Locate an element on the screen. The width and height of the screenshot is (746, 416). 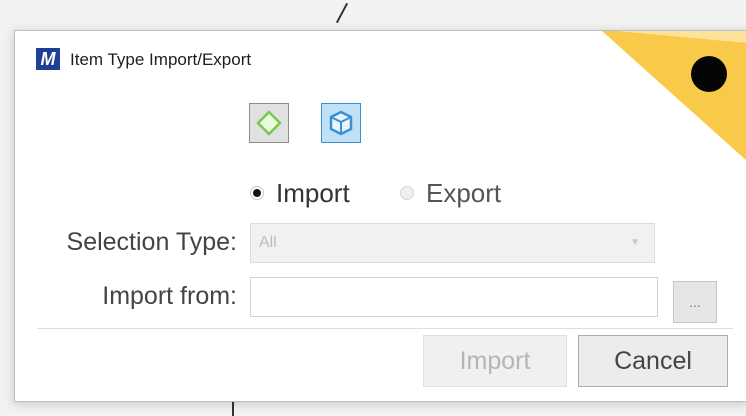
import-from-label: Import from: is located at coordinates (169, 296).